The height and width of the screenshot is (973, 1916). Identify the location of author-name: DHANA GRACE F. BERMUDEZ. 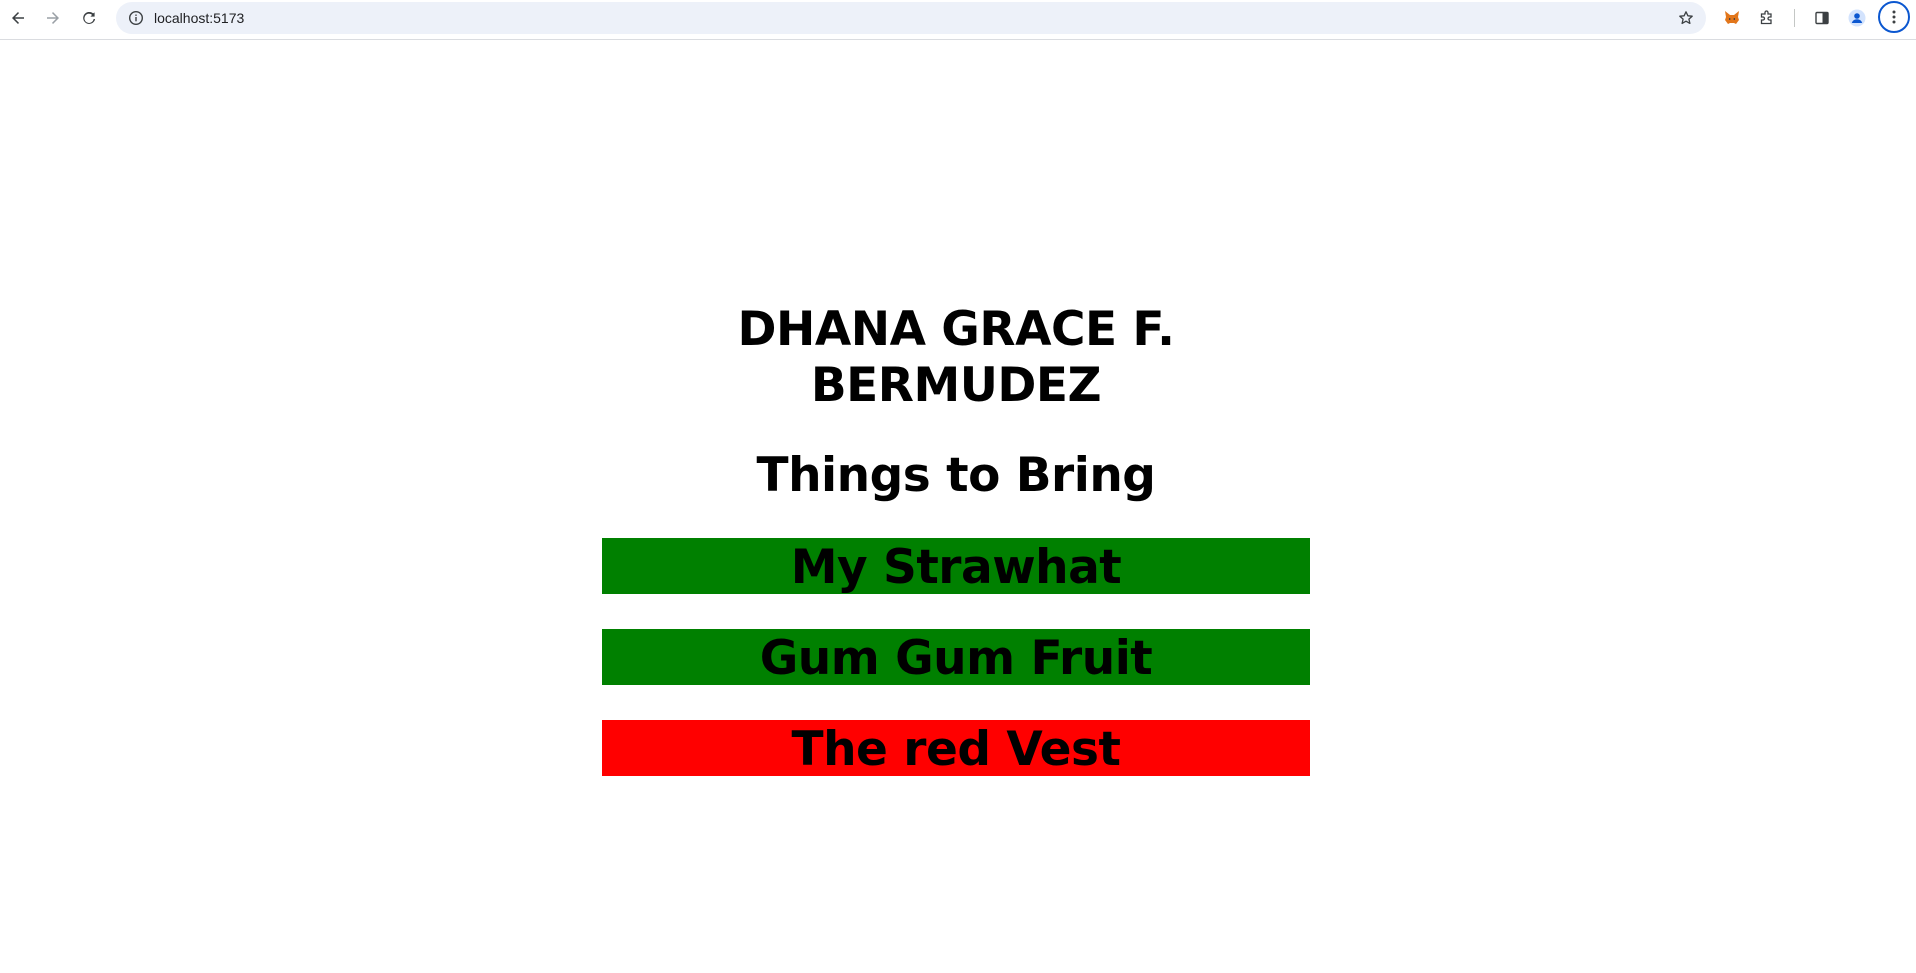
(956, 357).